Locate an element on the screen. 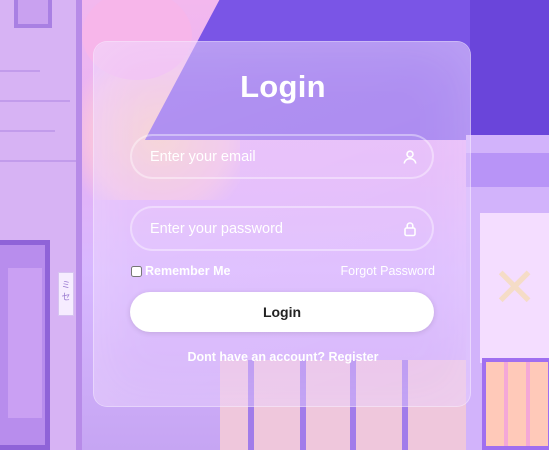 Image resolution: width=549 pixels, height=450 pixels. remember-me-checkbox is located at coordinates (136, 271).